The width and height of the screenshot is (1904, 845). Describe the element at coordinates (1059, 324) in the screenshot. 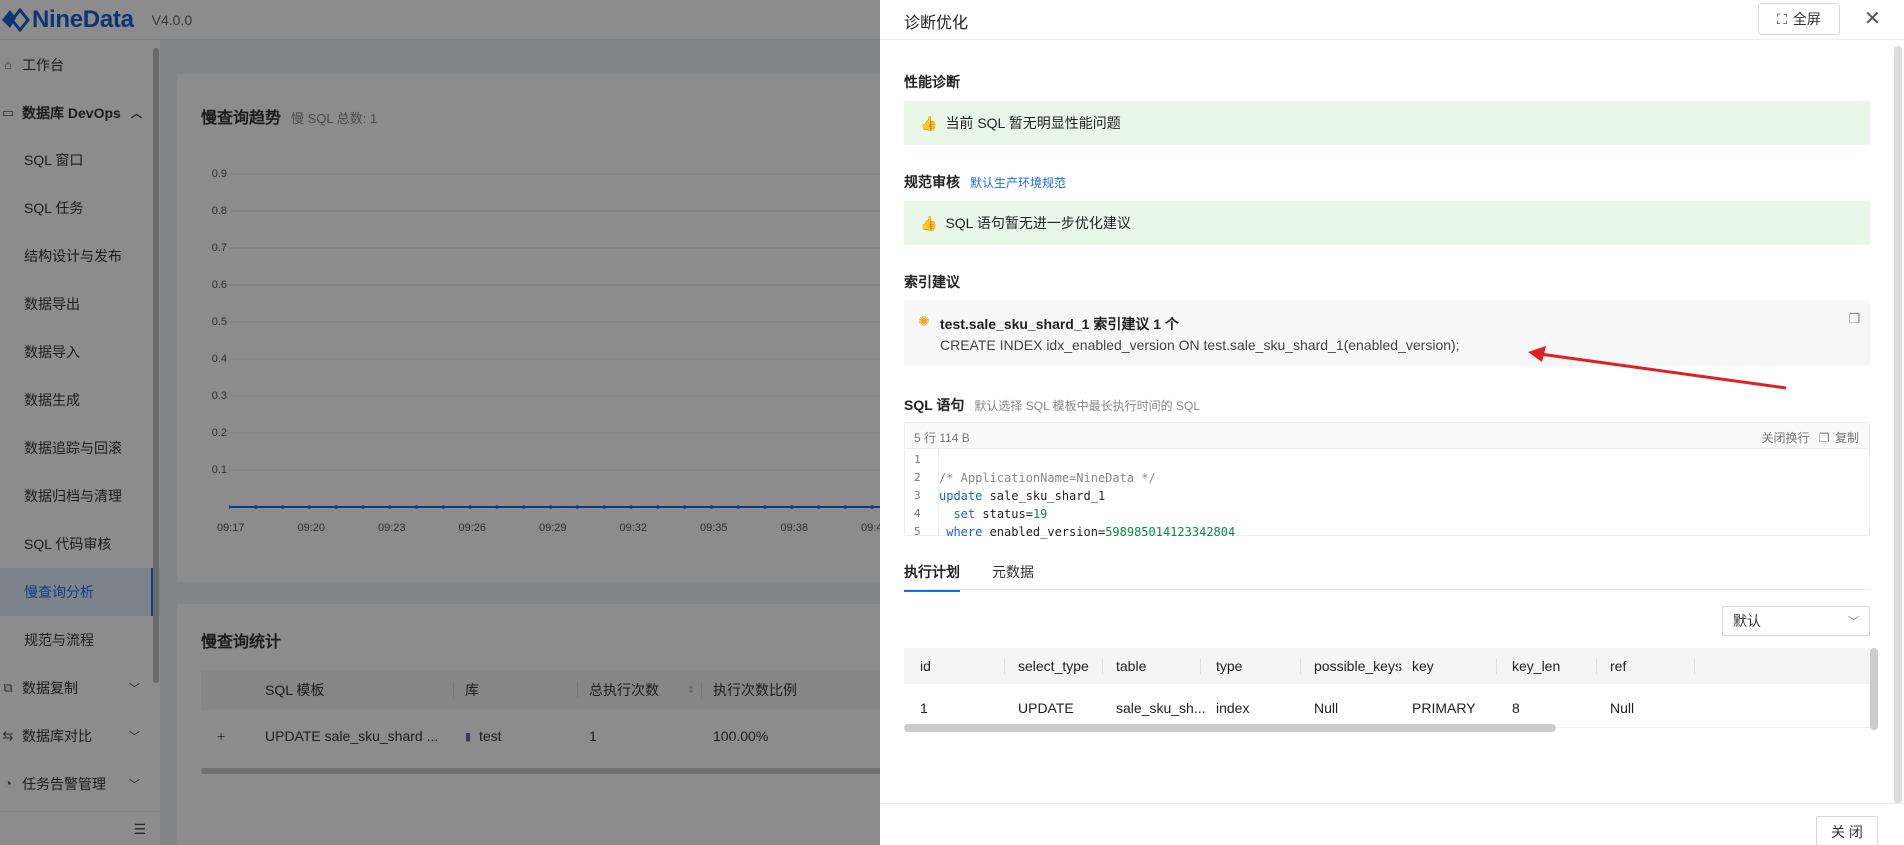

I see `index-headline: test.sale_sku_shard_1 索引建议 1 个` at that location.